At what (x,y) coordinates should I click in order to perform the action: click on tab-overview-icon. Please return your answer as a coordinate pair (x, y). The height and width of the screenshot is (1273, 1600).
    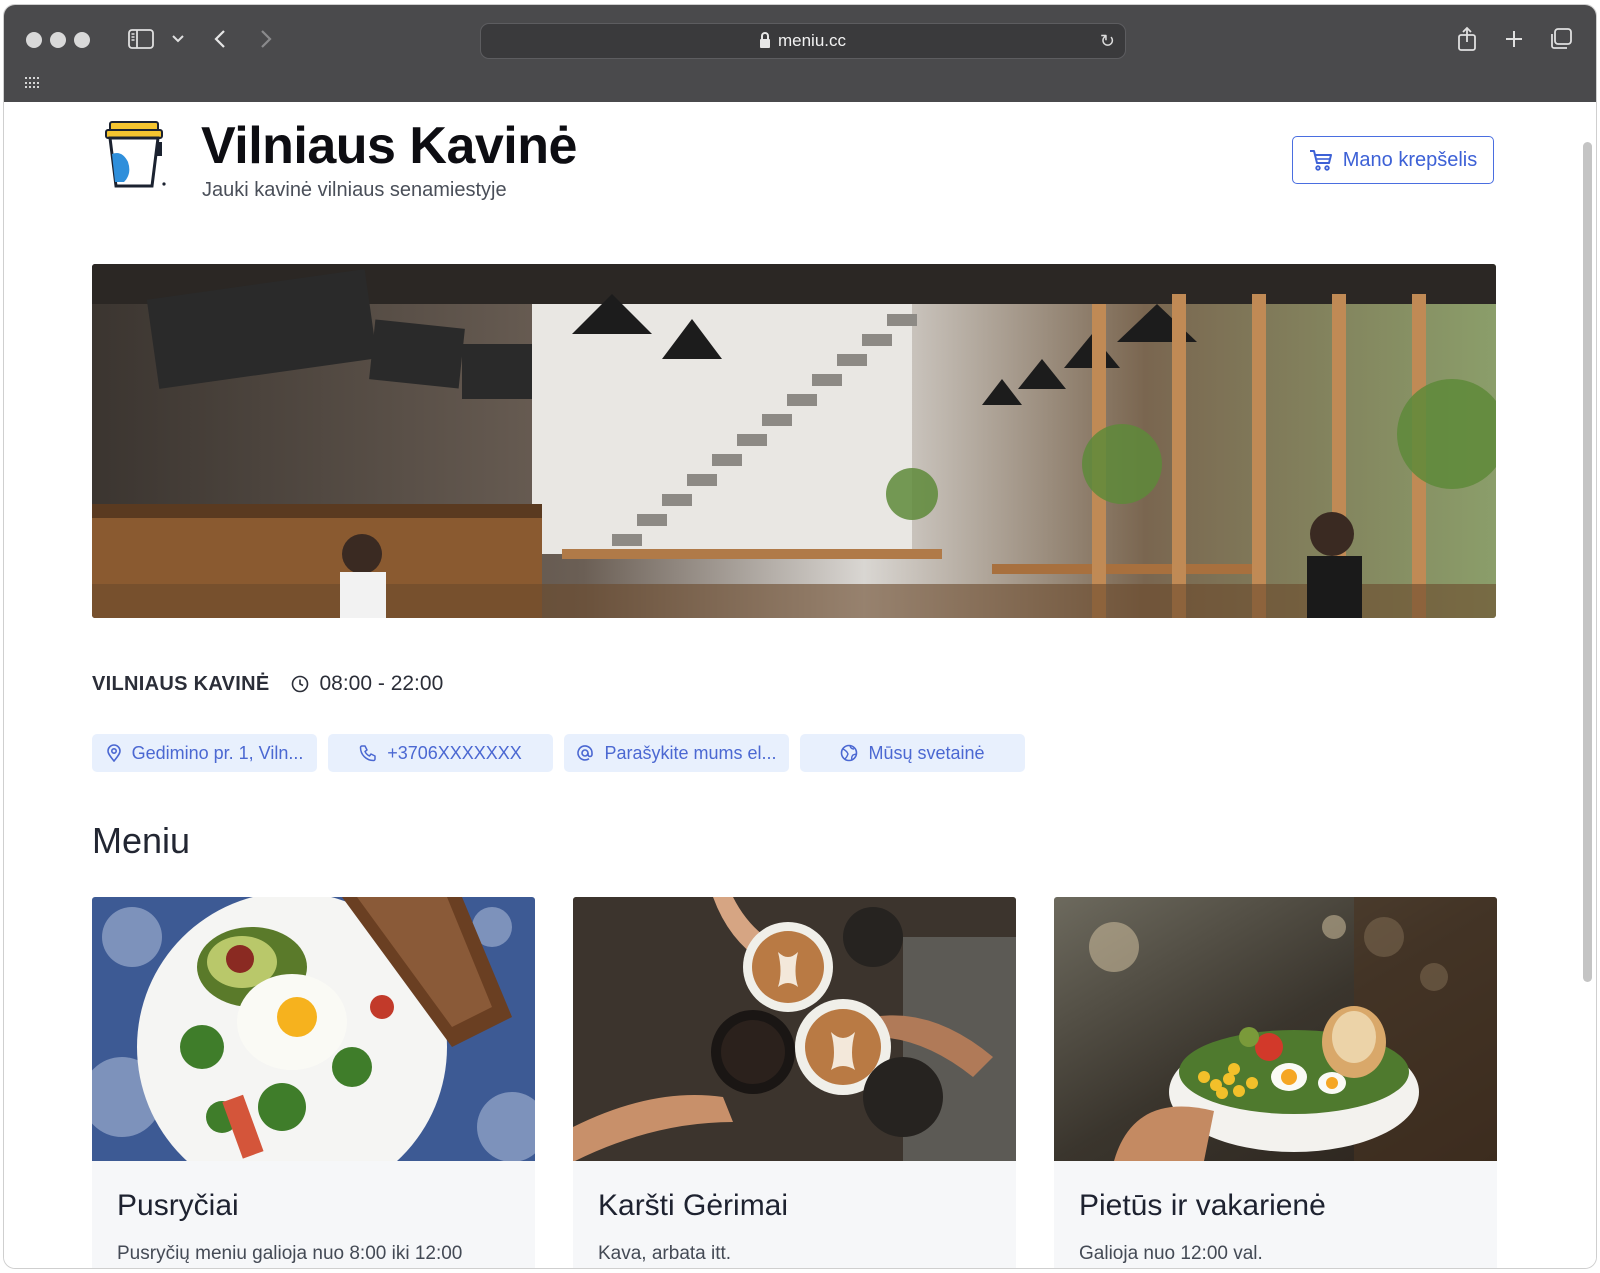
    Looking at the image, I should click on (1561, 39).